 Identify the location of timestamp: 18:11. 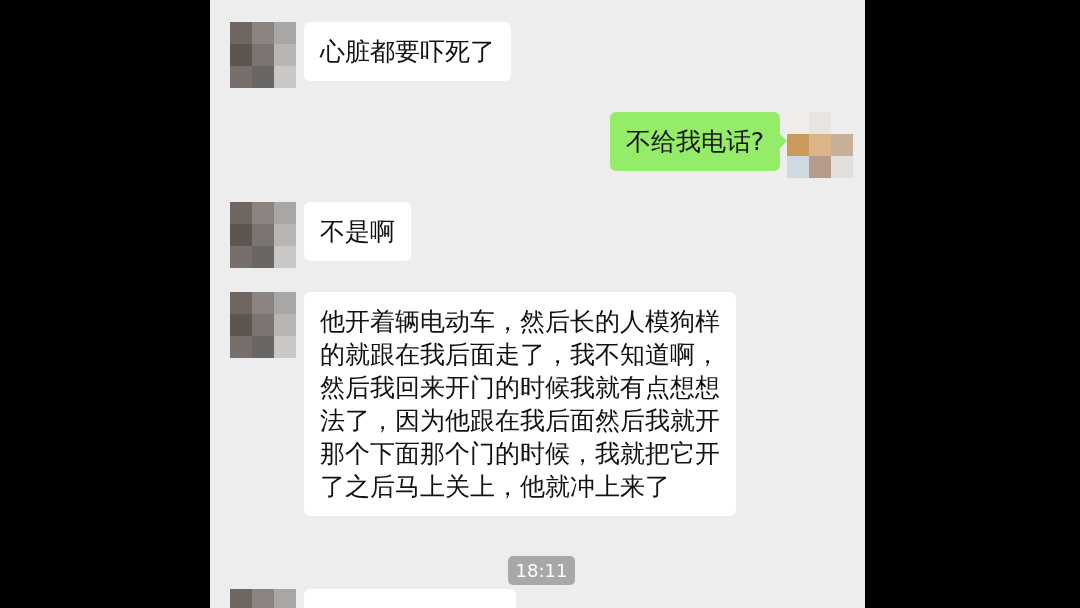
(541, 570).